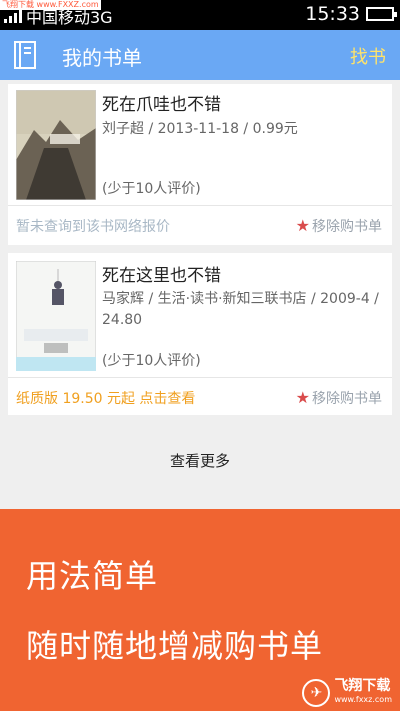 Image resolution: width=400 pixels, height=711 pixels. What do you see at coordinates (25, 55) in the screenshot?
I see `book-list-icon` at bounding box center [25, 55].